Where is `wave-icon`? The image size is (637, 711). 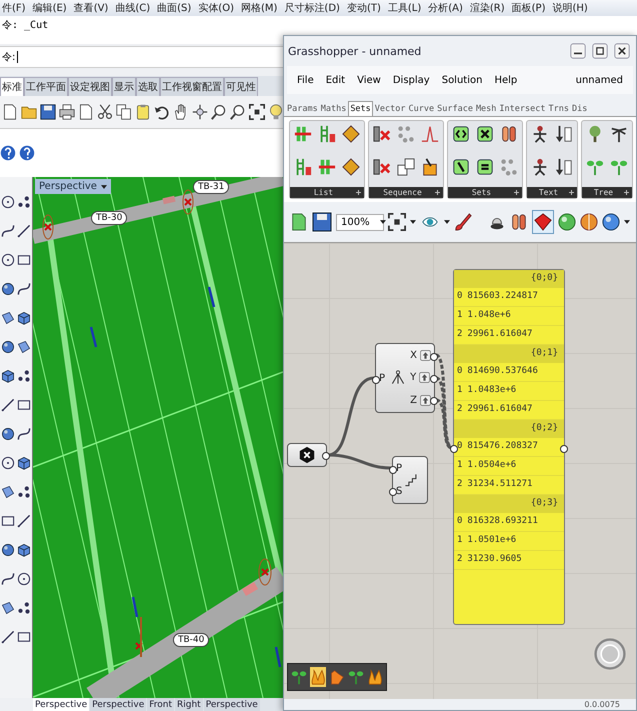
wave-icon is located at coordinates (430, 134).